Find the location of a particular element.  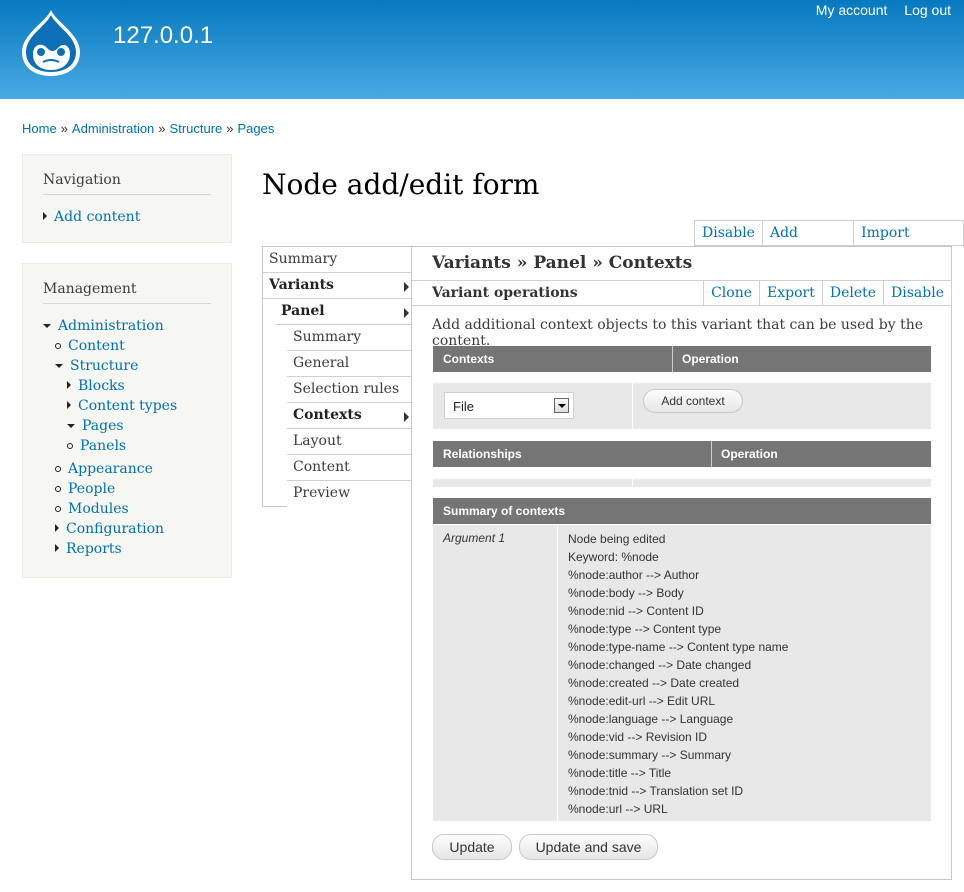

menu-modules: Modules is located at coordinates (98, 509).